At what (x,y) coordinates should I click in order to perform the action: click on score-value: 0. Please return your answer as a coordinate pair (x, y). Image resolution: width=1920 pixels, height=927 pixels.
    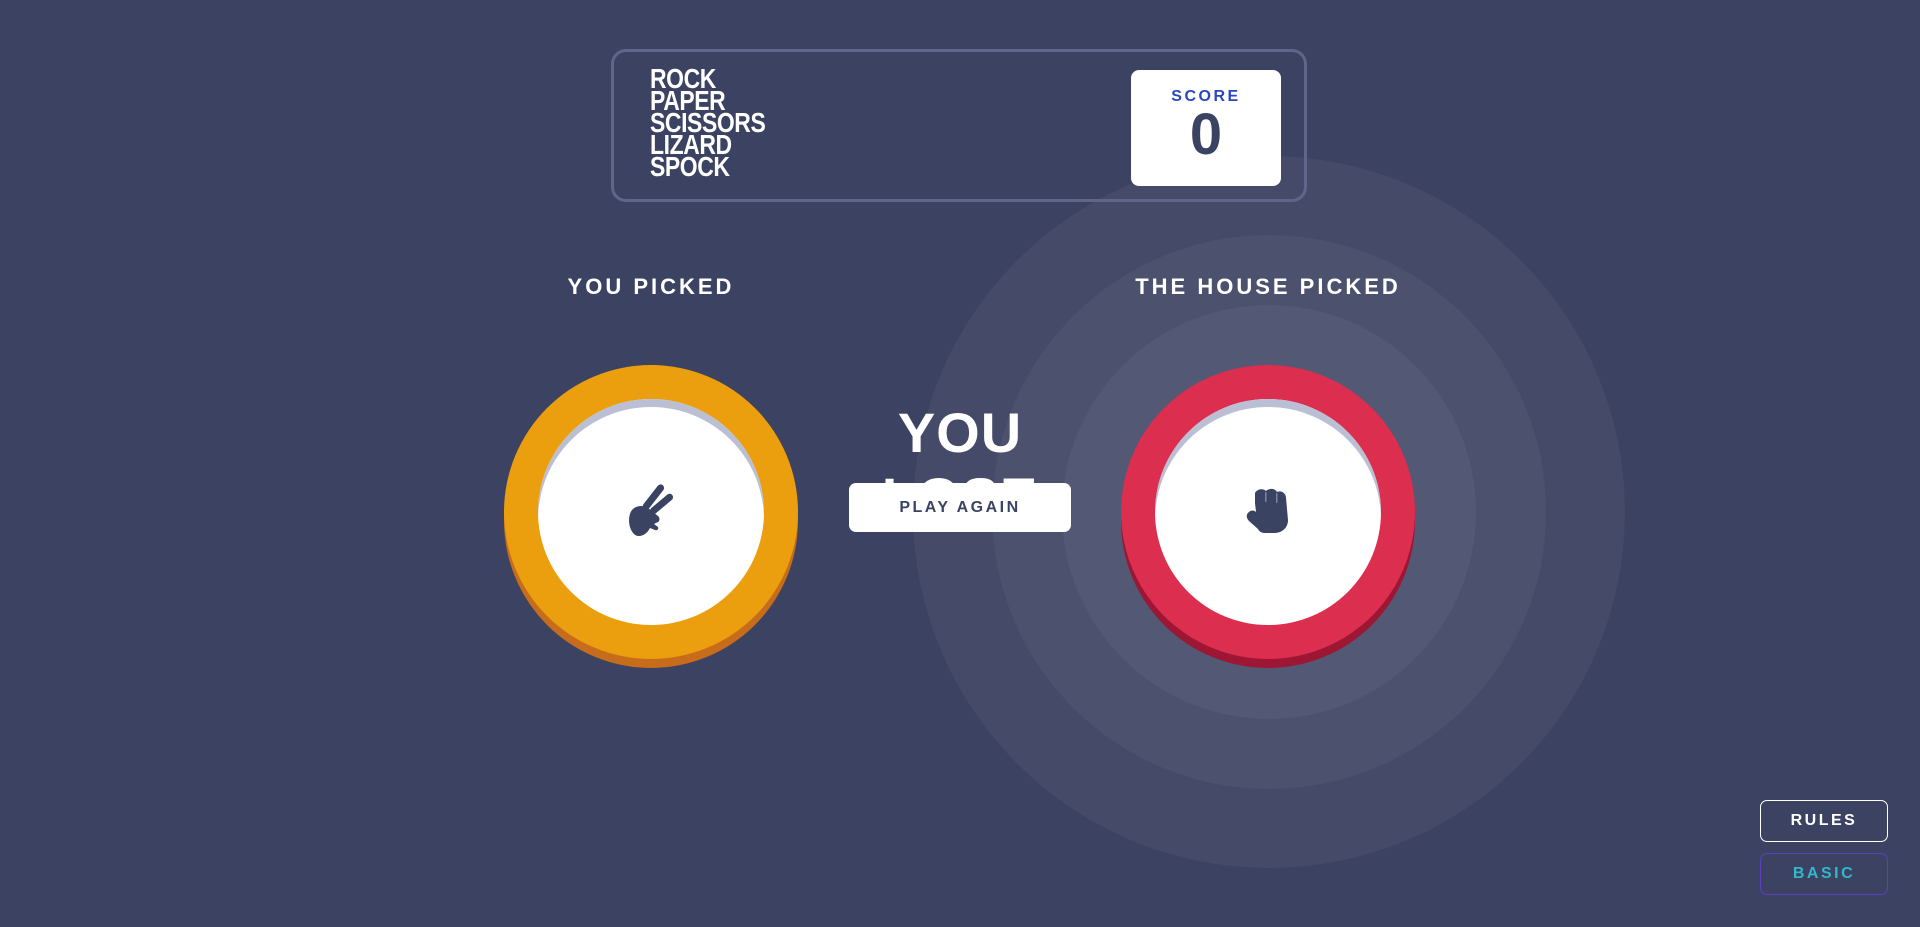
    Looking at the image, I should click on (1206, 134).